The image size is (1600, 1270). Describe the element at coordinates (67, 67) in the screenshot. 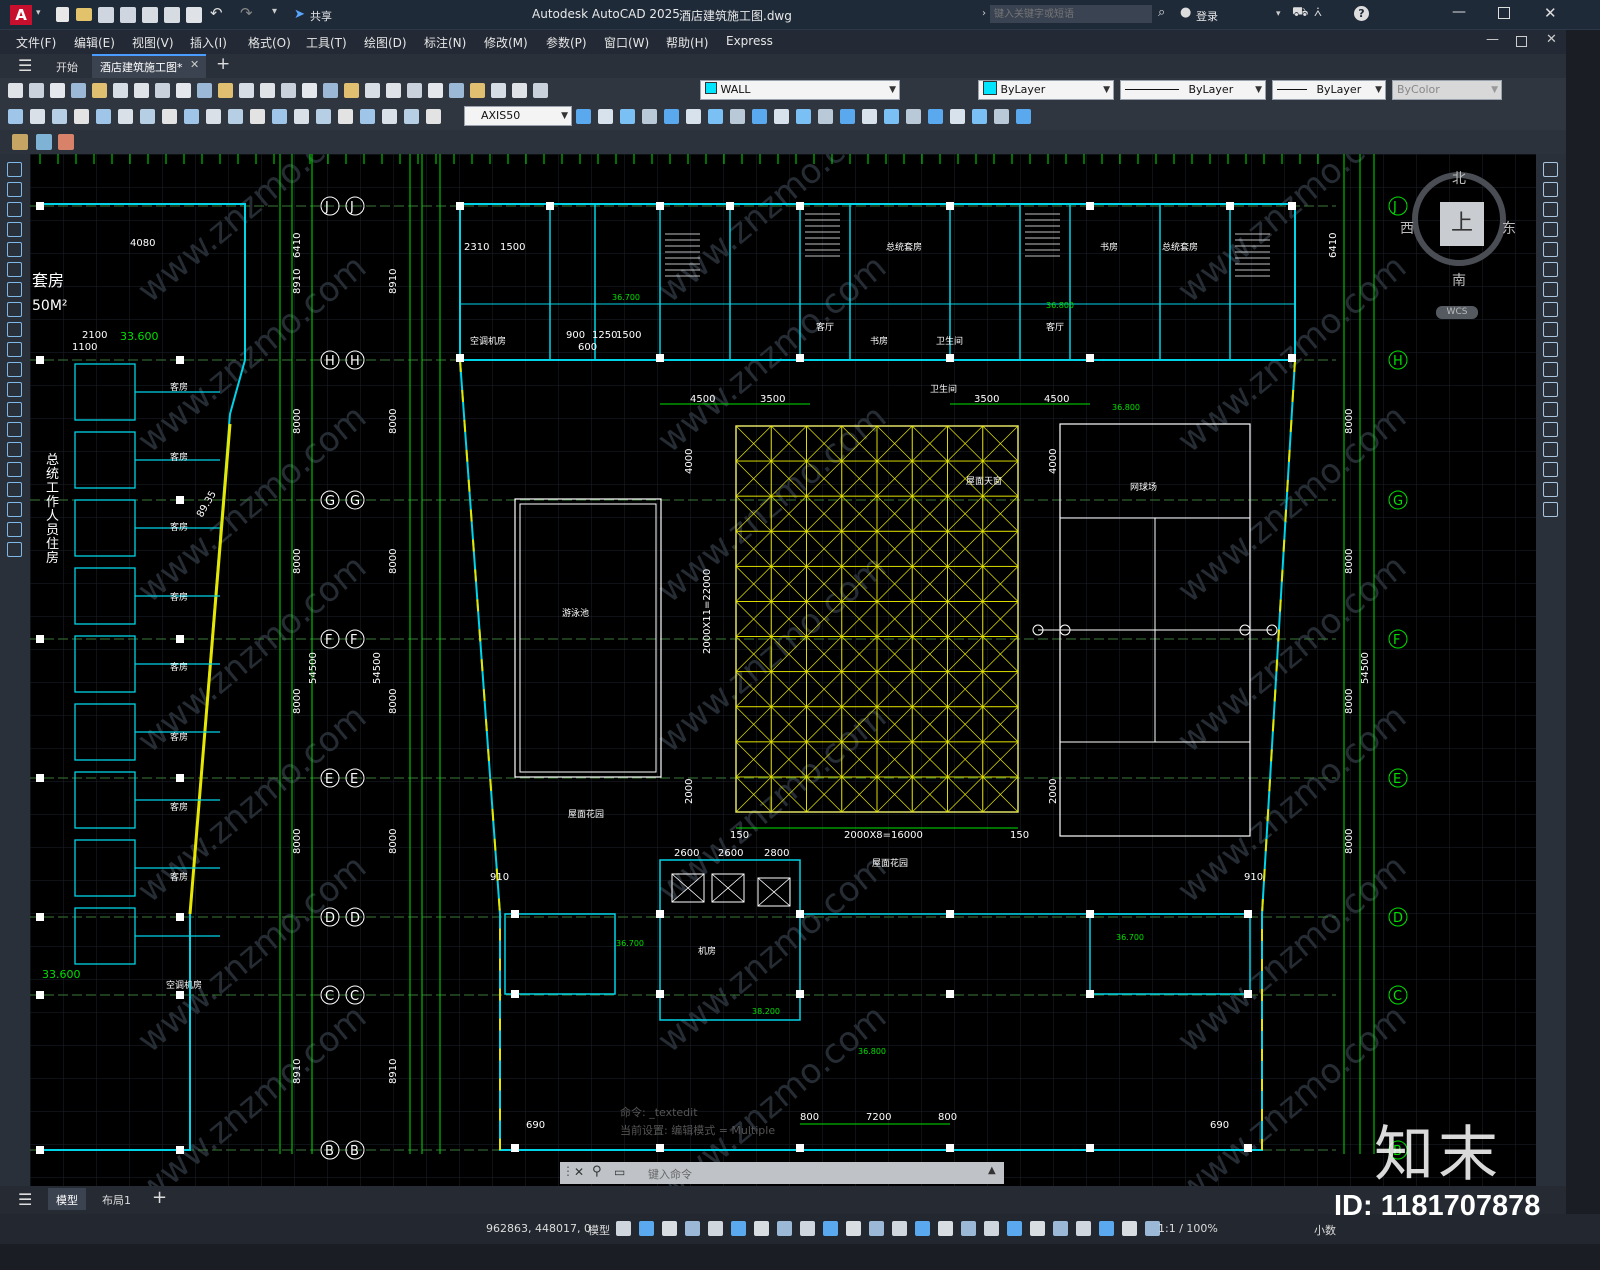

I see `tab-start: 开始` at that location.